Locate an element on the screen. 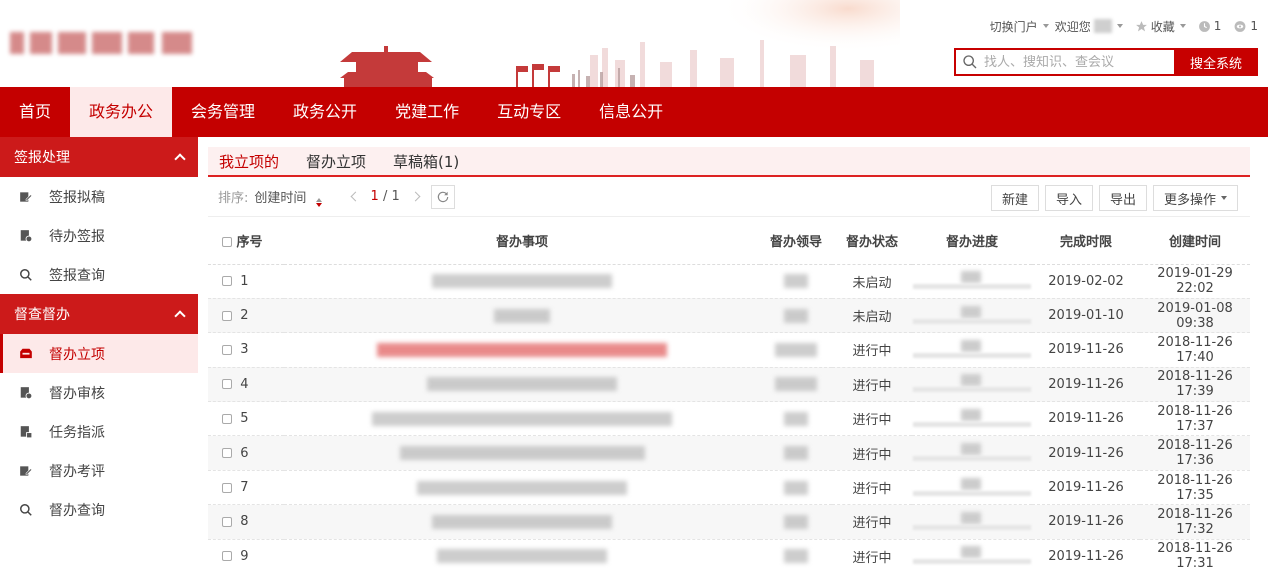  cell-status: 进行中 is located at coordinates (872, 419).